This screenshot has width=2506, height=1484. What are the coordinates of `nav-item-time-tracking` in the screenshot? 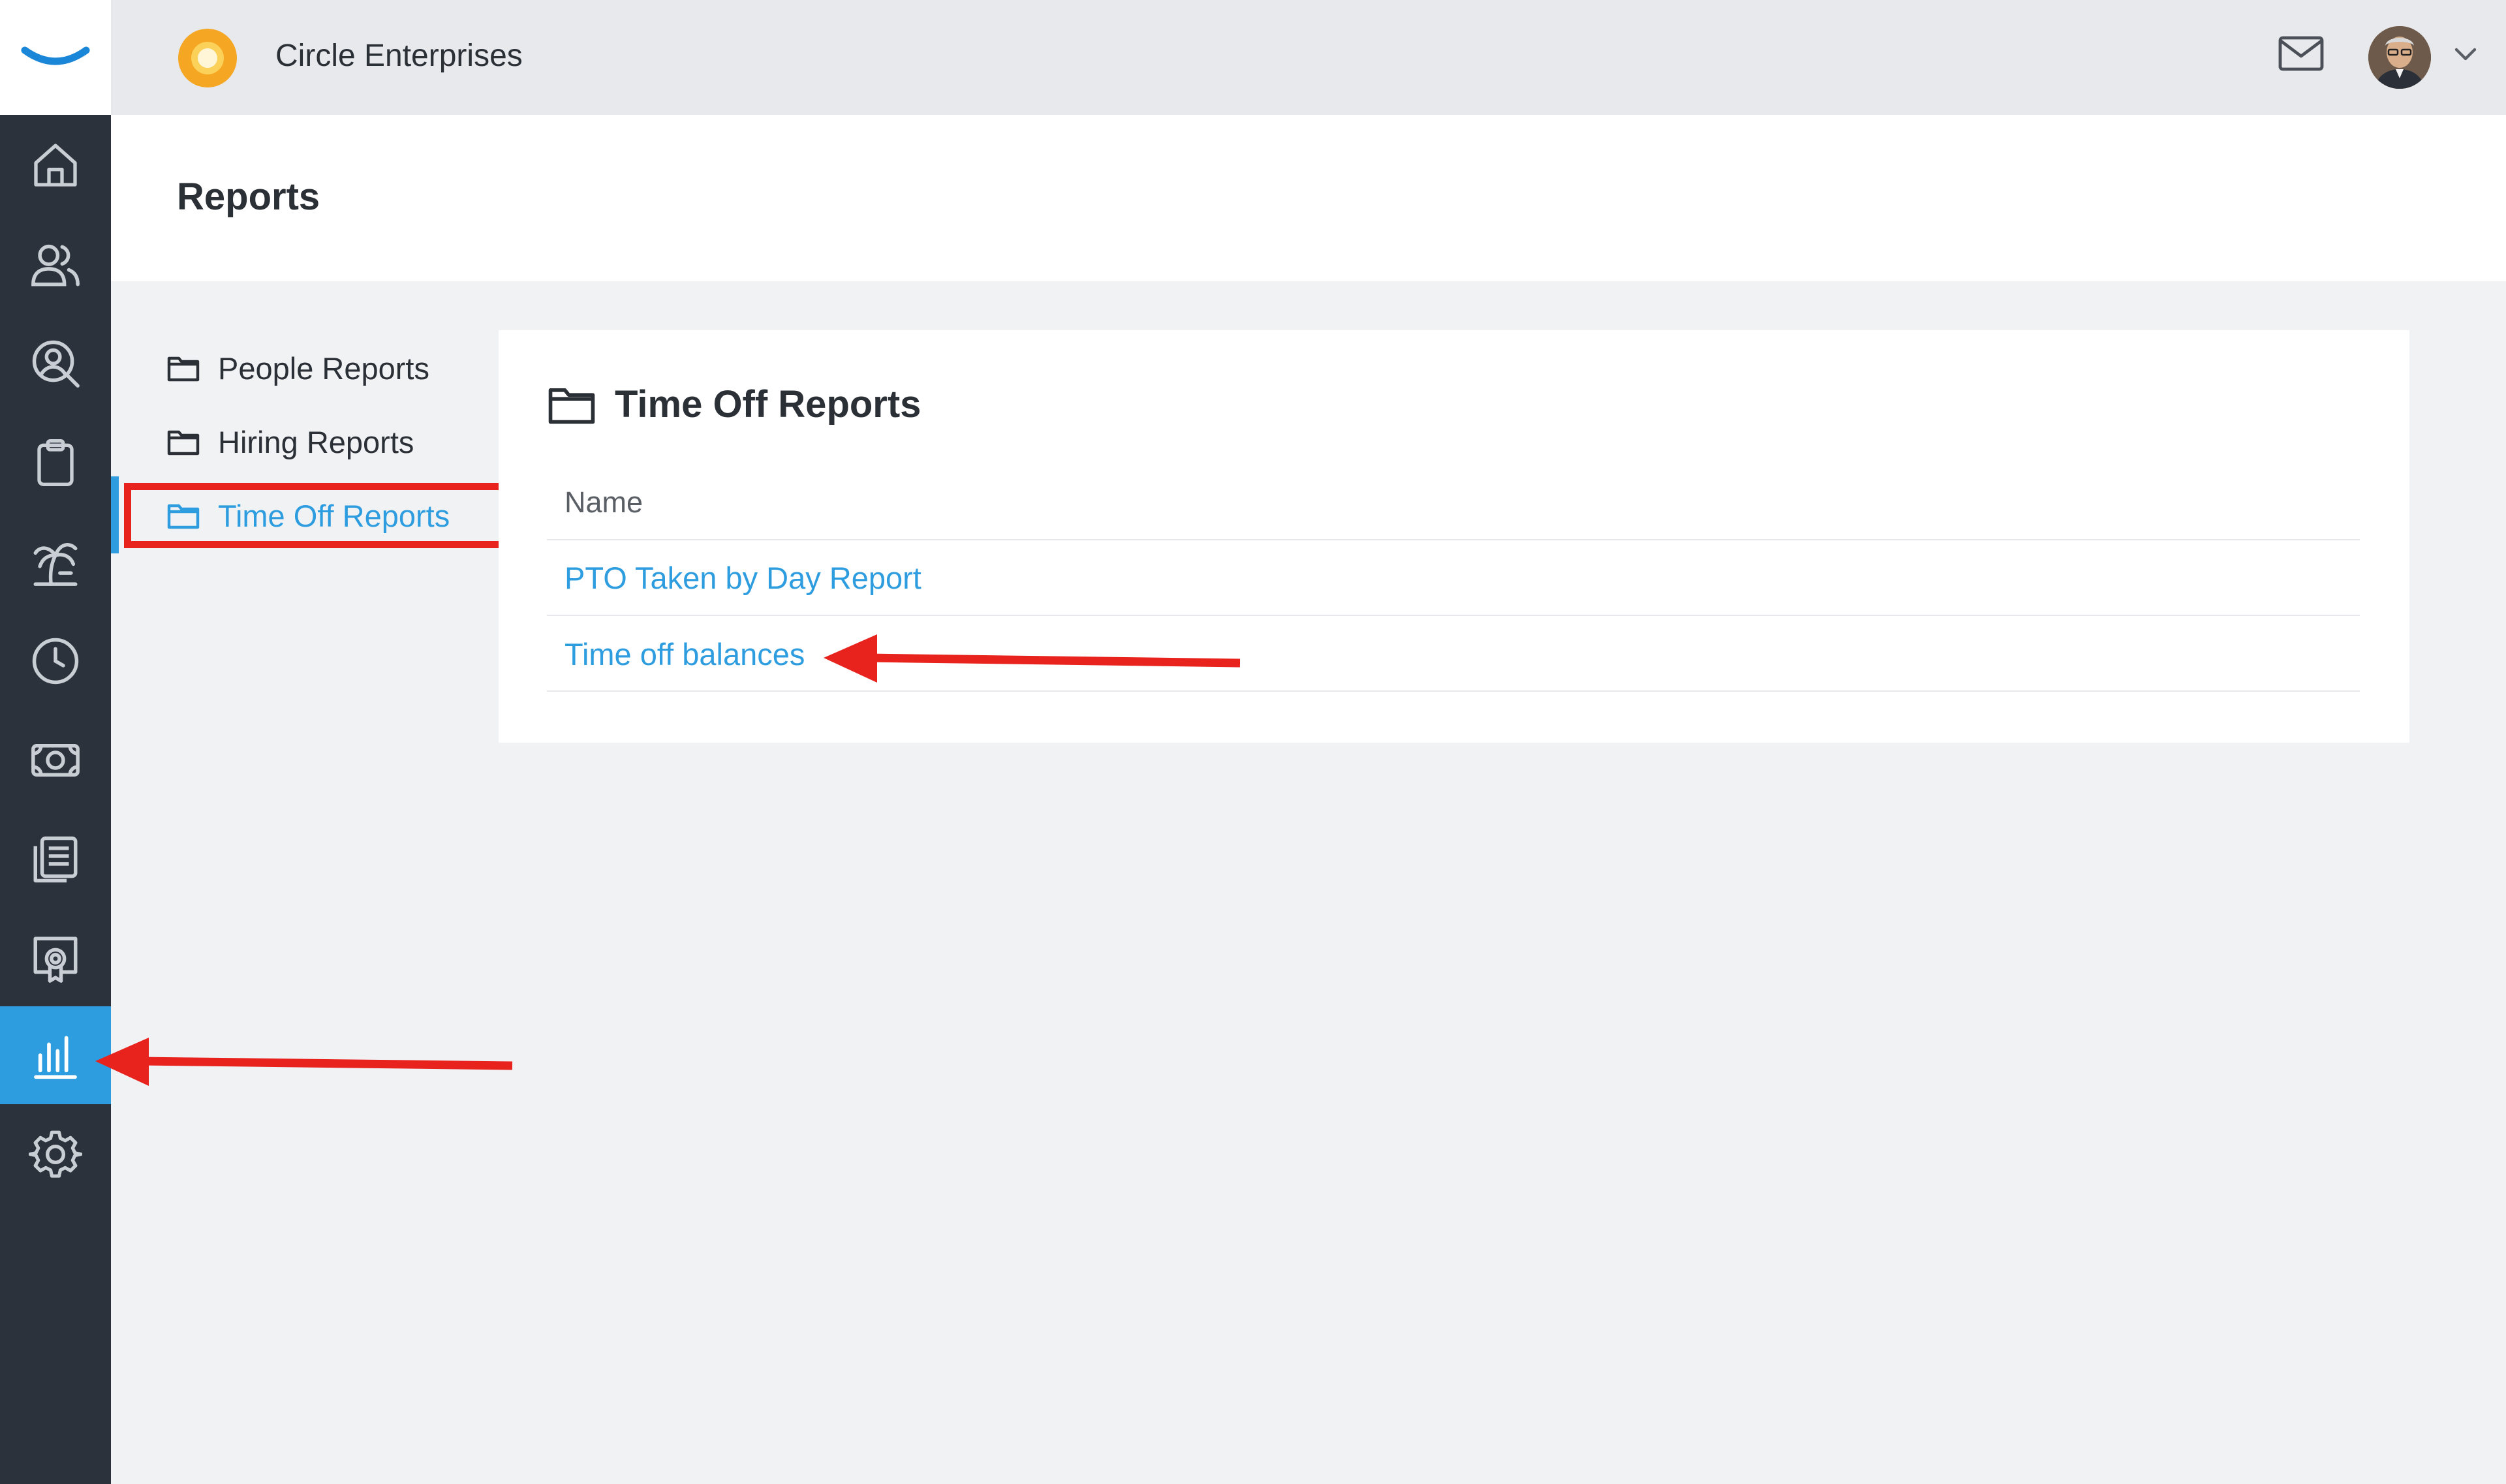 It's located at (55, 661).